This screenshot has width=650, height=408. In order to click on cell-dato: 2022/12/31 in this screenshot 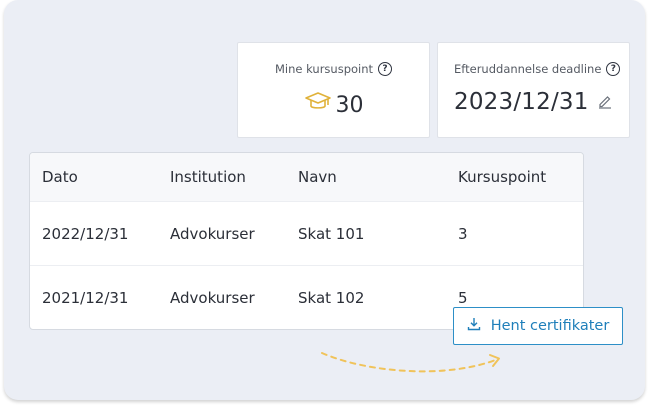, I will do `click(85, 233)`.